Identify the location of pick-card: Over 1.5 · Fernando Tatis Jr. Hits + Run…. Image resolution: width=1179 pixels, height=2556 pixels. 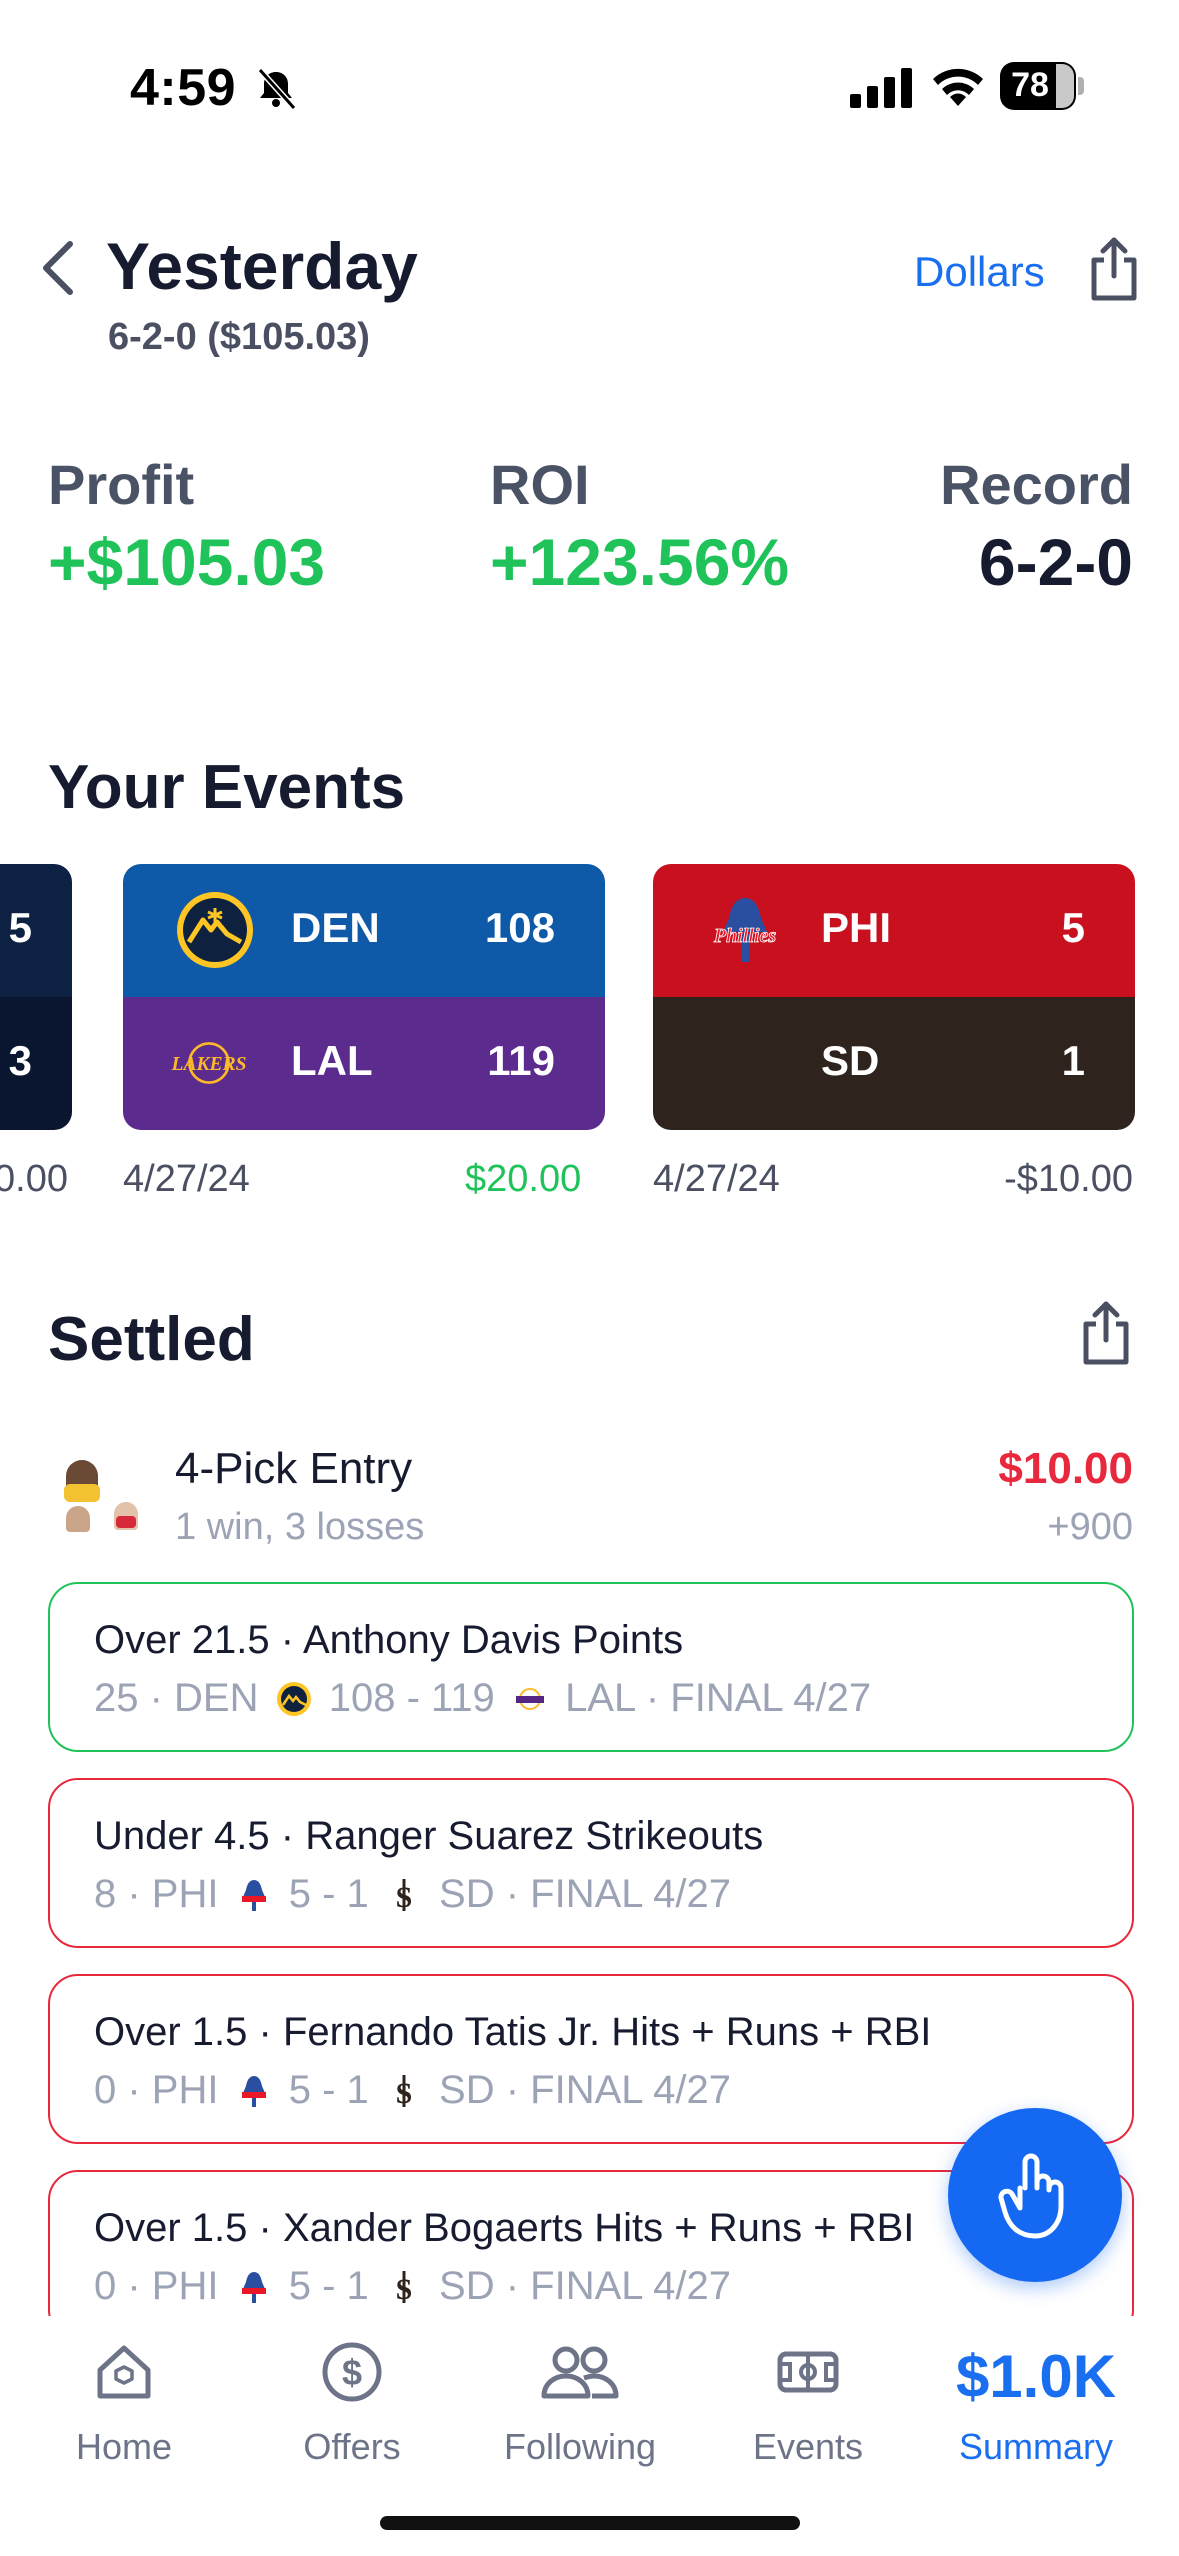
(591, 2059).